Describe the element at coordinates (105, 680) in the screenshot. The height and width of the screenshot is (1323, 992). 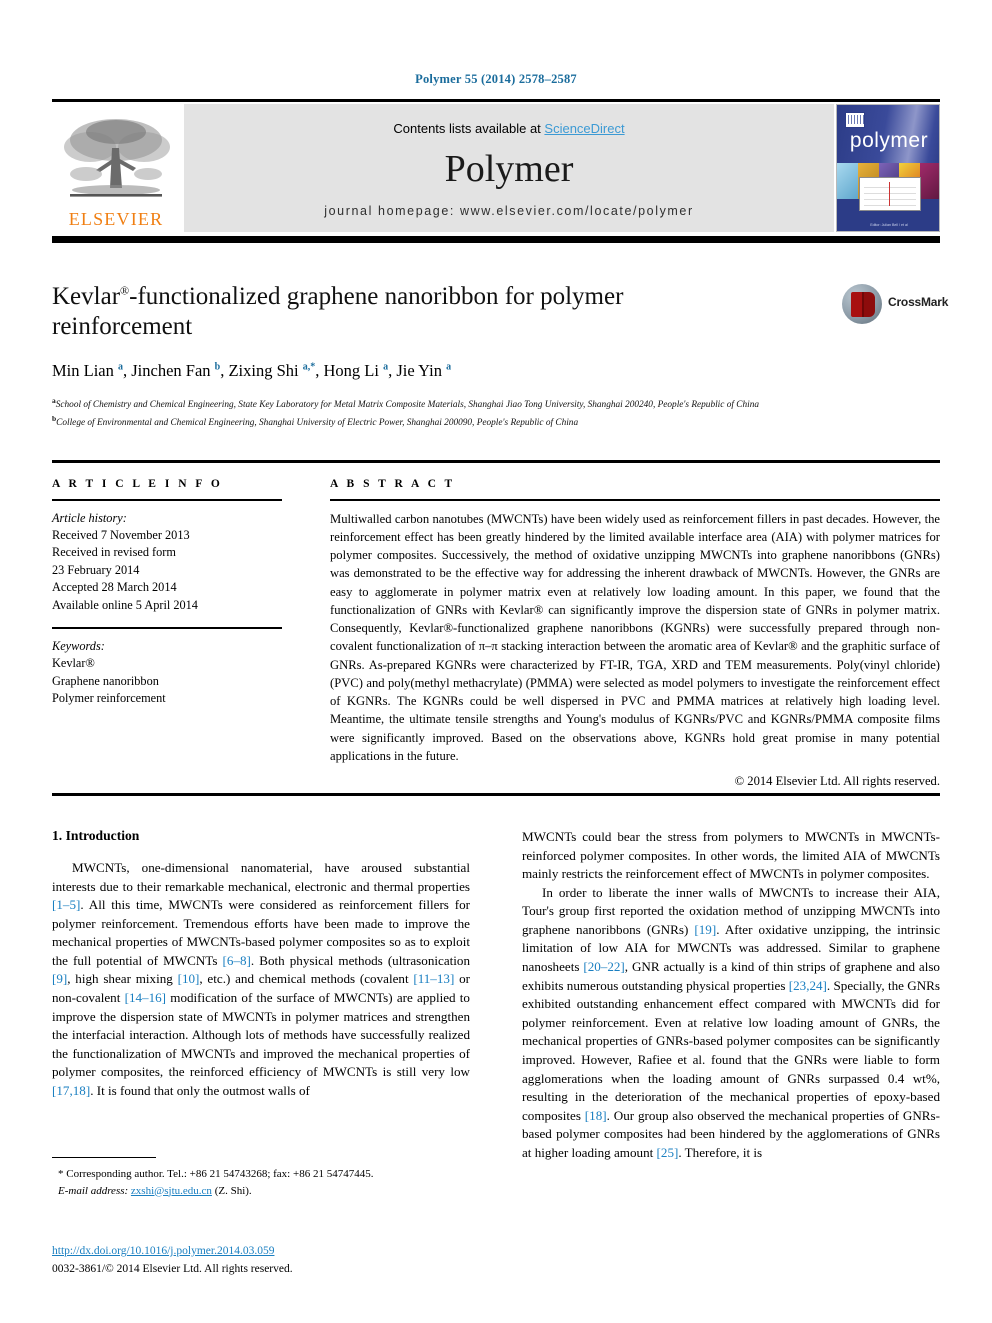
I see `keyword-item: Graphene nanoribbon` at that location.